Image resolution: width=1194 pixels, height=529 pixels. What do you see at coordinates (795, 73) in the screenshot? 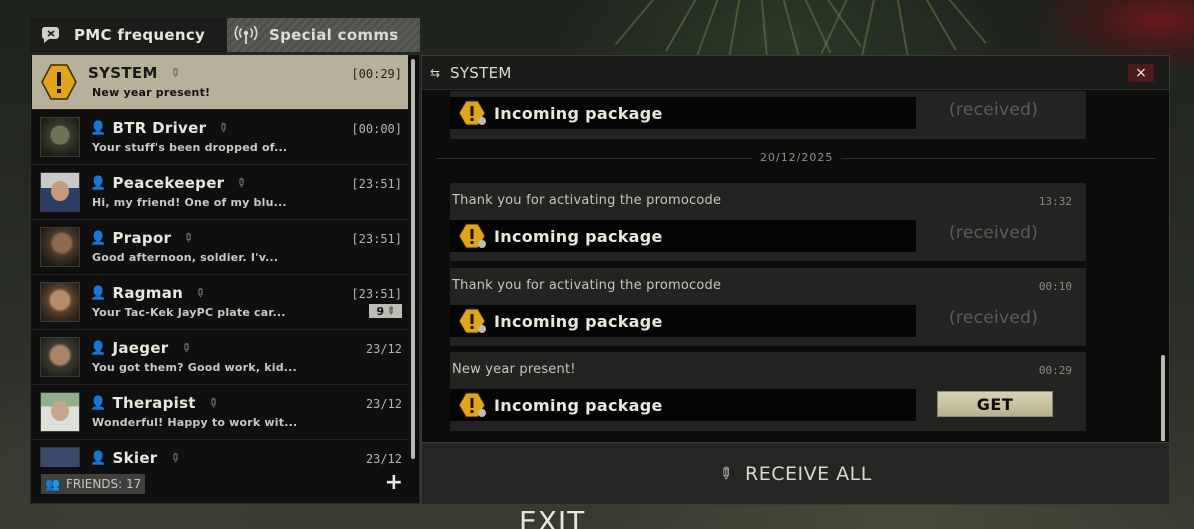
I see `conversation-header: ⇆ SYSTEM ×` at bounding box center [795, 73].